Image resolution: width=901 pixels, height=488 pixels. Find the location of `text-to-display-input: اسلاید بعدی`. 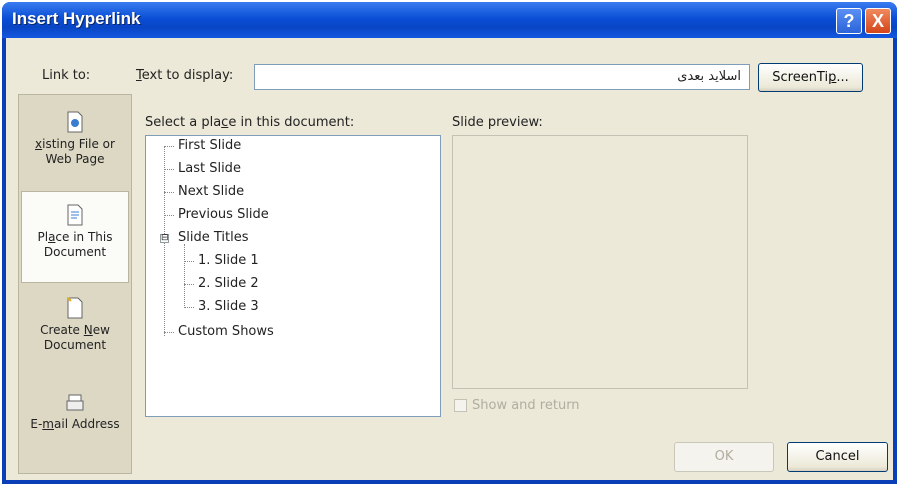

text-to-display-input: اسلاید بعدی is located at coordinates (502, 77).